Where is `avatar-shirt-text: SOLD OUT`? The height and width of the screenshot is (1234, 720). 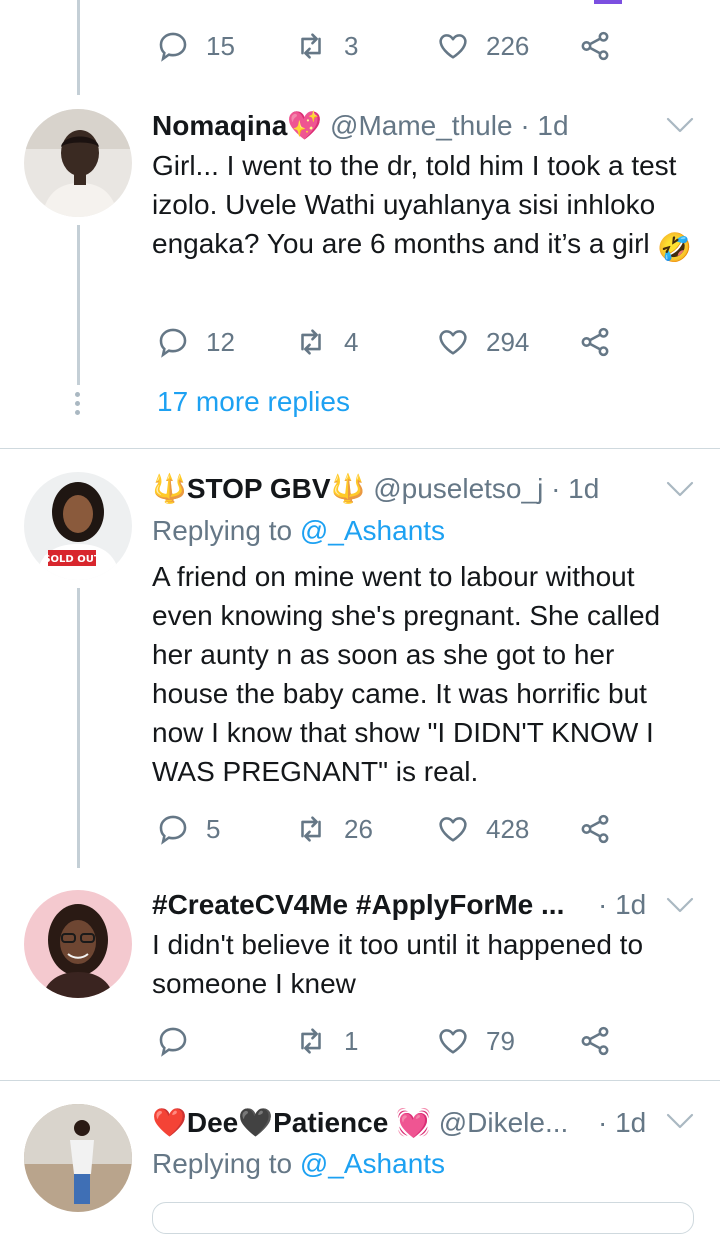 avatar-shirt-text: SOLD OUT is located at coordinates (71, 559).